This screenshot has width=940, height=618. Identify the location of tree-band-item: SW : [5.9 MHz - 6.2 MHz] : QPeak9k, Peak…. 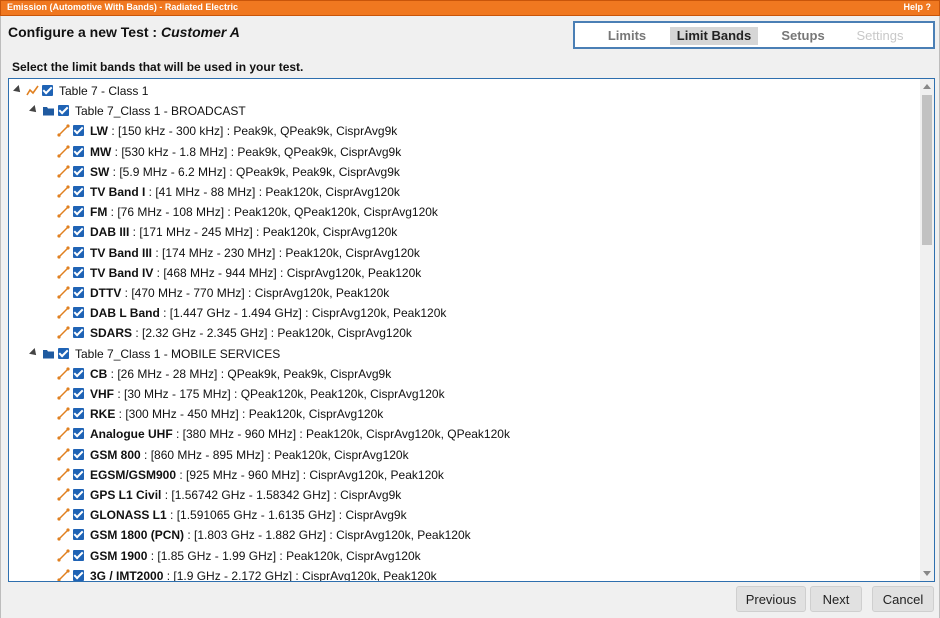
(456, 172).